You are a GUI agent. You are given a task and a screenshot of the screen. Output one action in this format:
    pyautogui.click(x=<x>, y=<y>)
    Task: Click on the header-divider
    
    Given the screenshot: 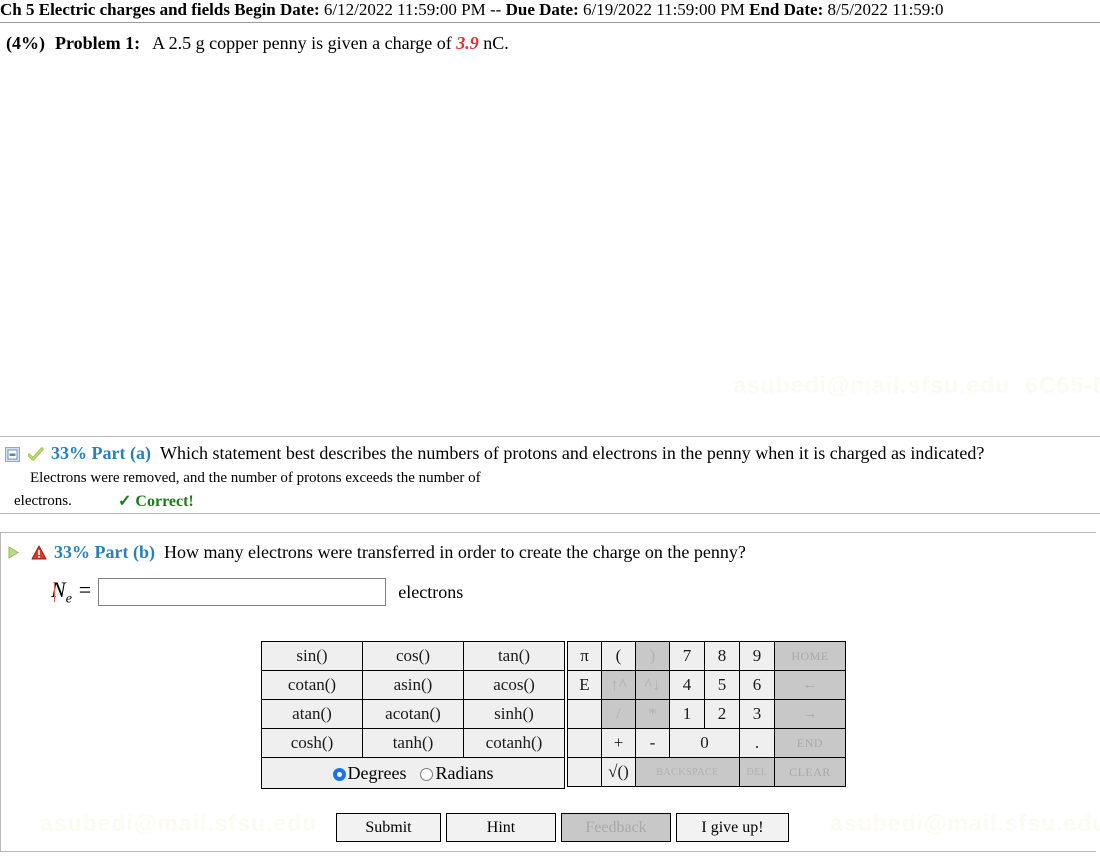 What is the action you would take?
    pyautogui.click(x=550, y=22)
    